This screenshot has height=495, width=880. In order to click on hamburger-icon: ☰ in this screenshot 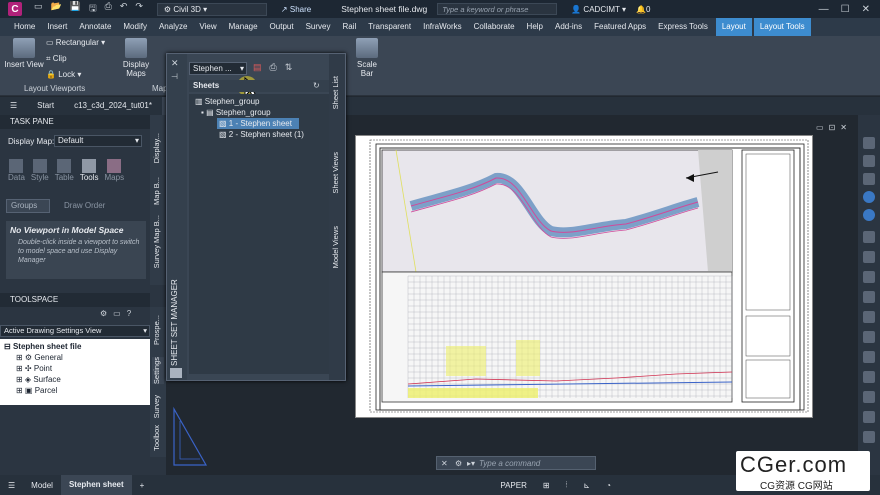, I will do `click(13, 106)`.